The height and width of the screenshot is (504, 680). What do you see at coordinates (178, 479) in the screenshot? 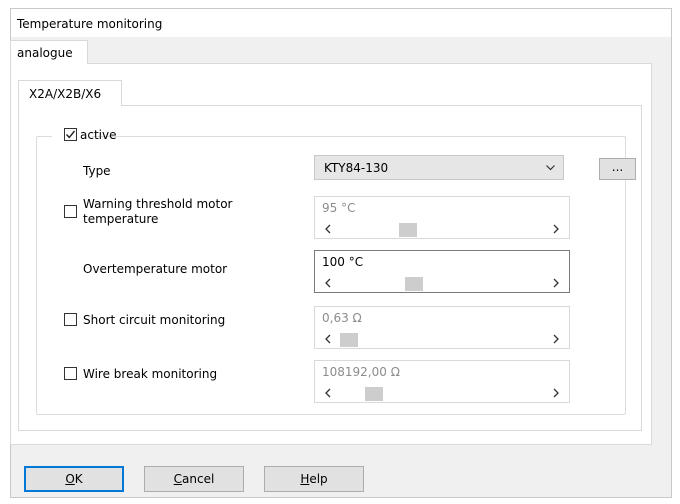
I see `cancel-mnemonic: C` at bounding box center [178, 479].